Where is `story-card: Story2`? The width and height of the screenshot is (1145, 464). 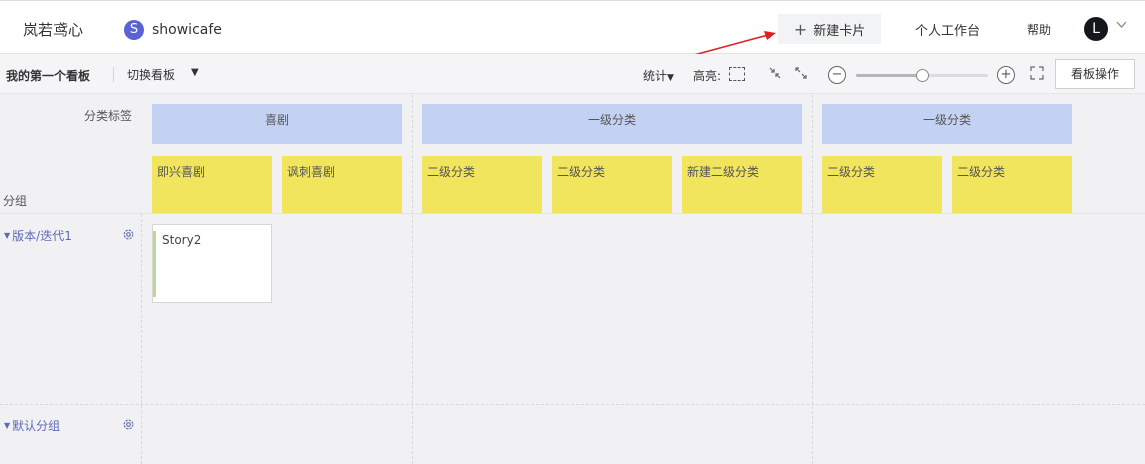 story-card: Story2 is located at coordinates (212, 263).